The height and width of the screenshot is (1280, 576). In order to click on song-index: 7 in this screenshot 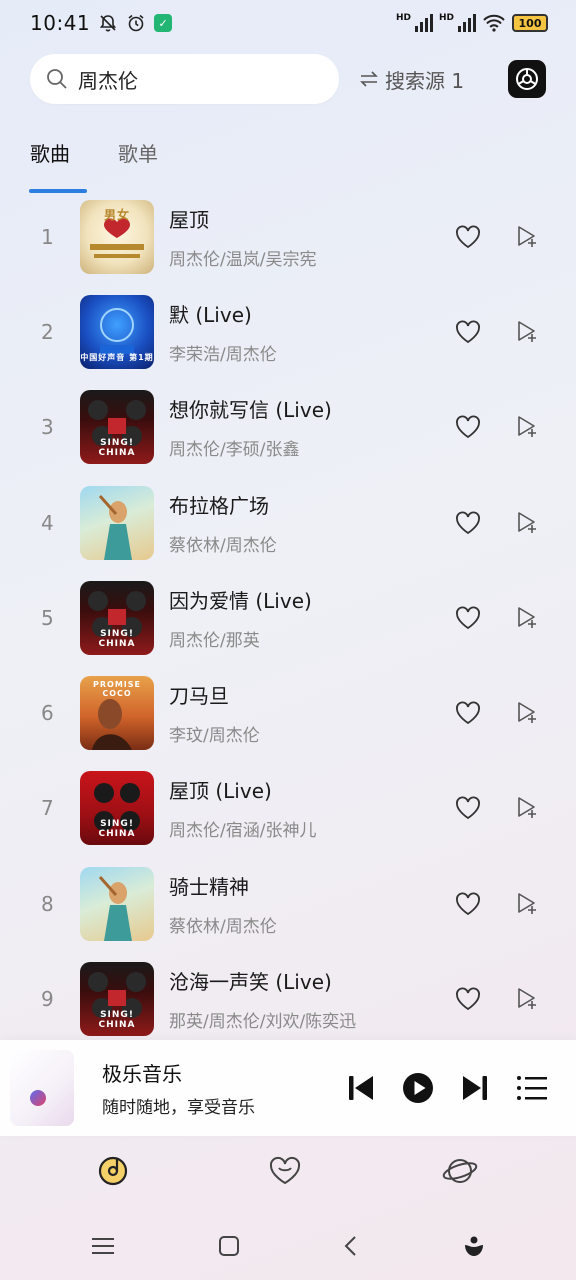, I will do `click(47, 808)`.